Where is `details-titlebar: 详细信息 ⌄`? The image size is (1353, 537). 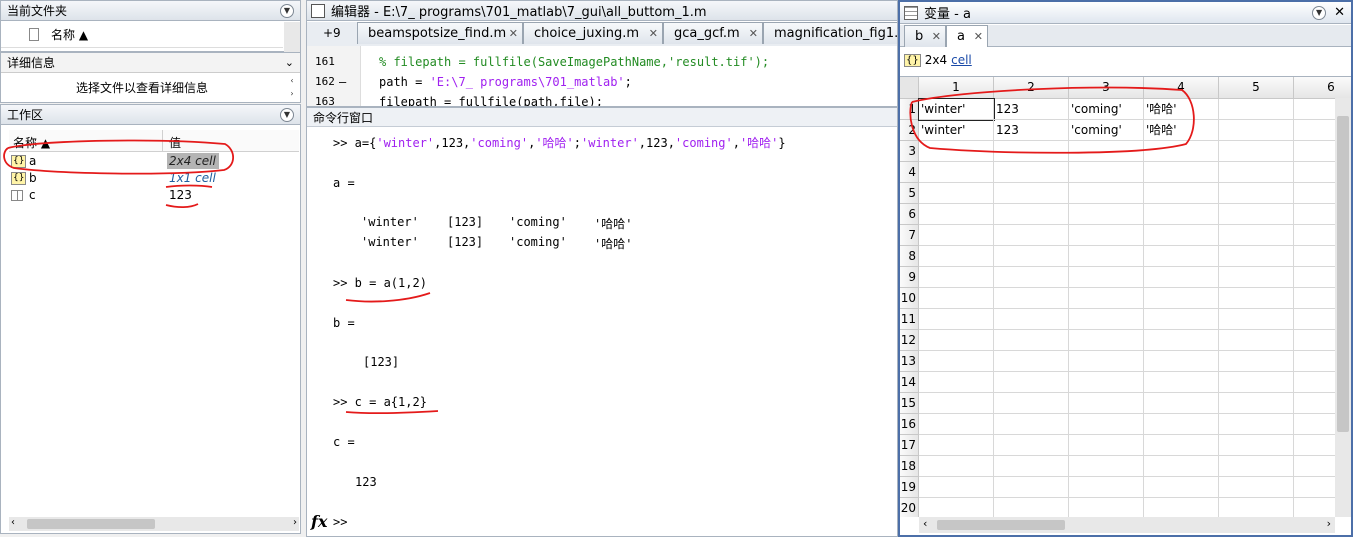
details-titlebar: 详细信息 ⌄ is located at coordinates (150, 63).